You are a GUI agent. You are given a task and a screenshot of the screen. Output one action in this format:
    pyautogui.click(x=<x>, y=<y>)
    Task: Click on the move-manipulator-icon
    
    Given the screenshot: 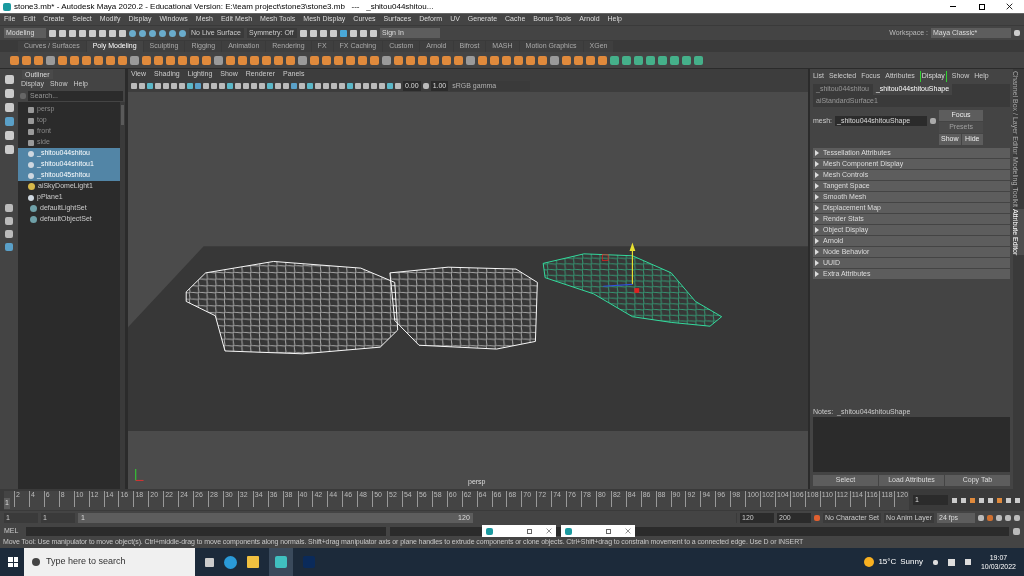 What is the action you would take?
    pyautogui.click(x=620, y=267)
    